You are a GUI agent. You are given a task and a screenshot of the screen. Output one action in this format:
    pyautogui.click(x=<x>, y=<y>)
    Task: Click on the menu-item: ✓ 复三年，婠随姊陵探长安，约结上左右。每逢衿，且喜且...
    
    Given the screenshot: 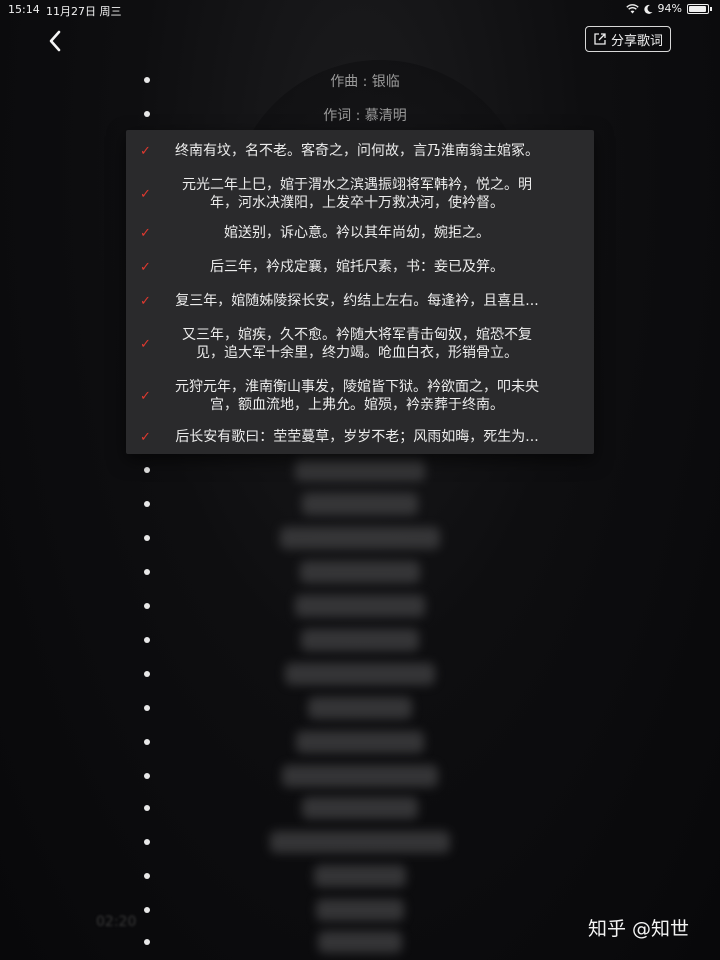 What is the action you would take?
    pyautogui.click(x=360, y=301)
    